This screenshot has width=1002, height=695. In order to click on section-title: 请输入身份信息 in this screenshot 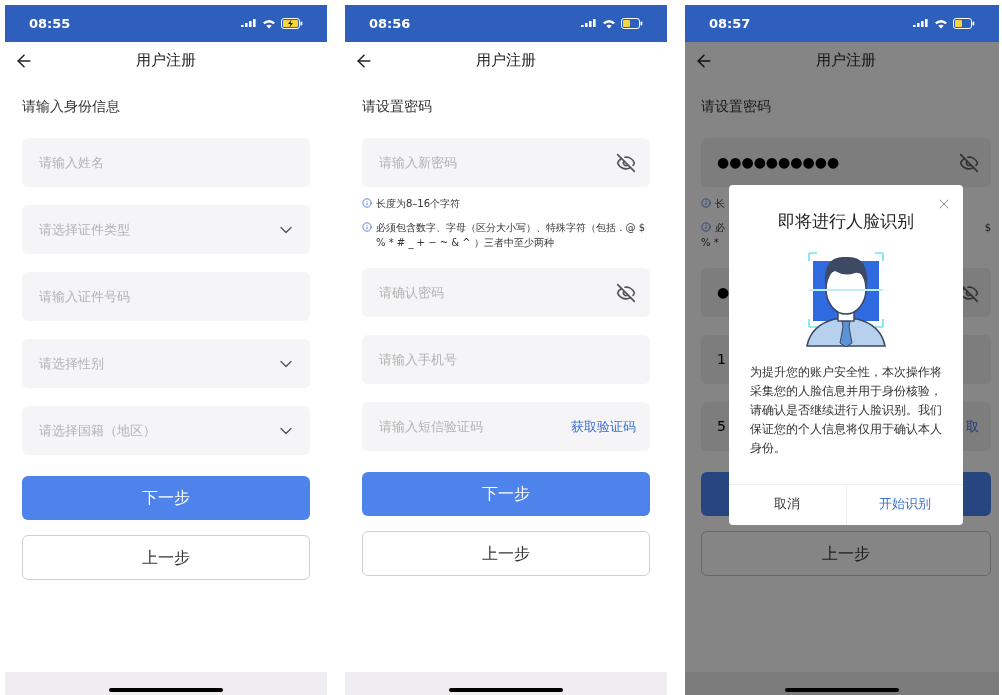, I will do `click(71, 106)`.